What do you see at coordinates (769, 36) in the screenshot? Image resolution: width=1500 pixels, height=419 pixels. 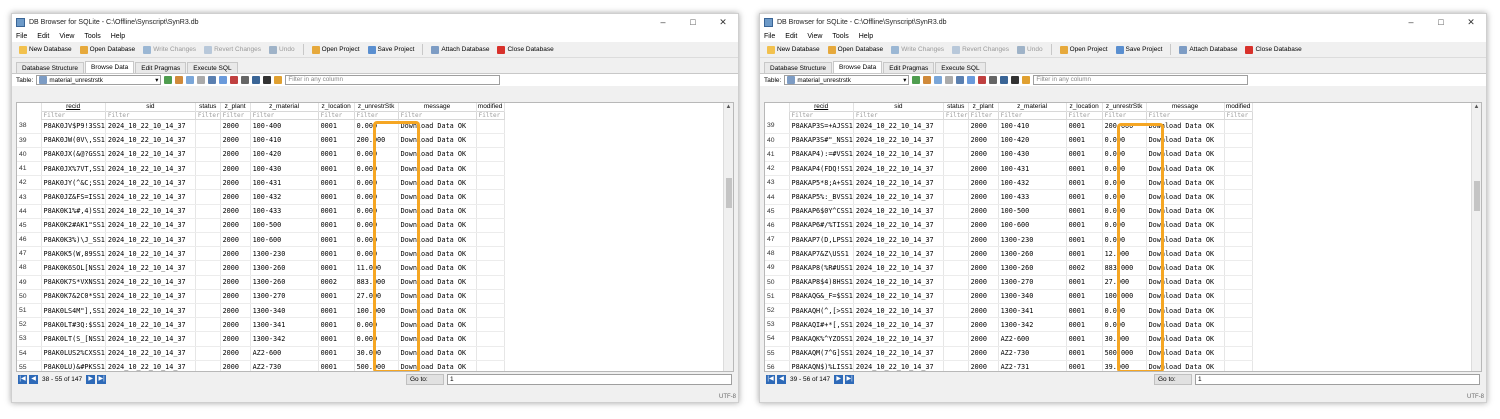 I see `menu-file: File` at bounding box center [769, 36].